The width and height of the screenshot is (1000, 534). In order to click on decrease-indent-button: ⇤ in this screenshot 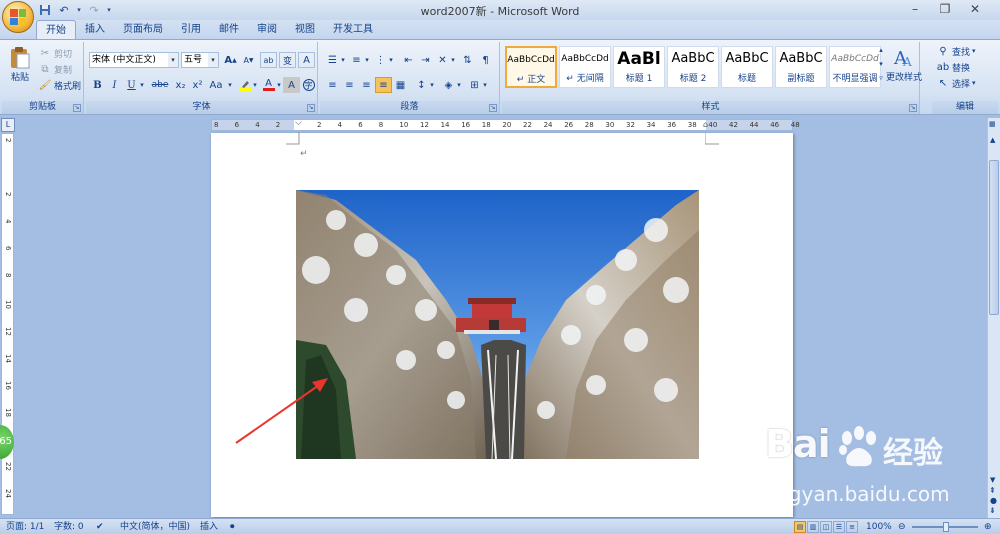, I will do `click(408, 60)`.